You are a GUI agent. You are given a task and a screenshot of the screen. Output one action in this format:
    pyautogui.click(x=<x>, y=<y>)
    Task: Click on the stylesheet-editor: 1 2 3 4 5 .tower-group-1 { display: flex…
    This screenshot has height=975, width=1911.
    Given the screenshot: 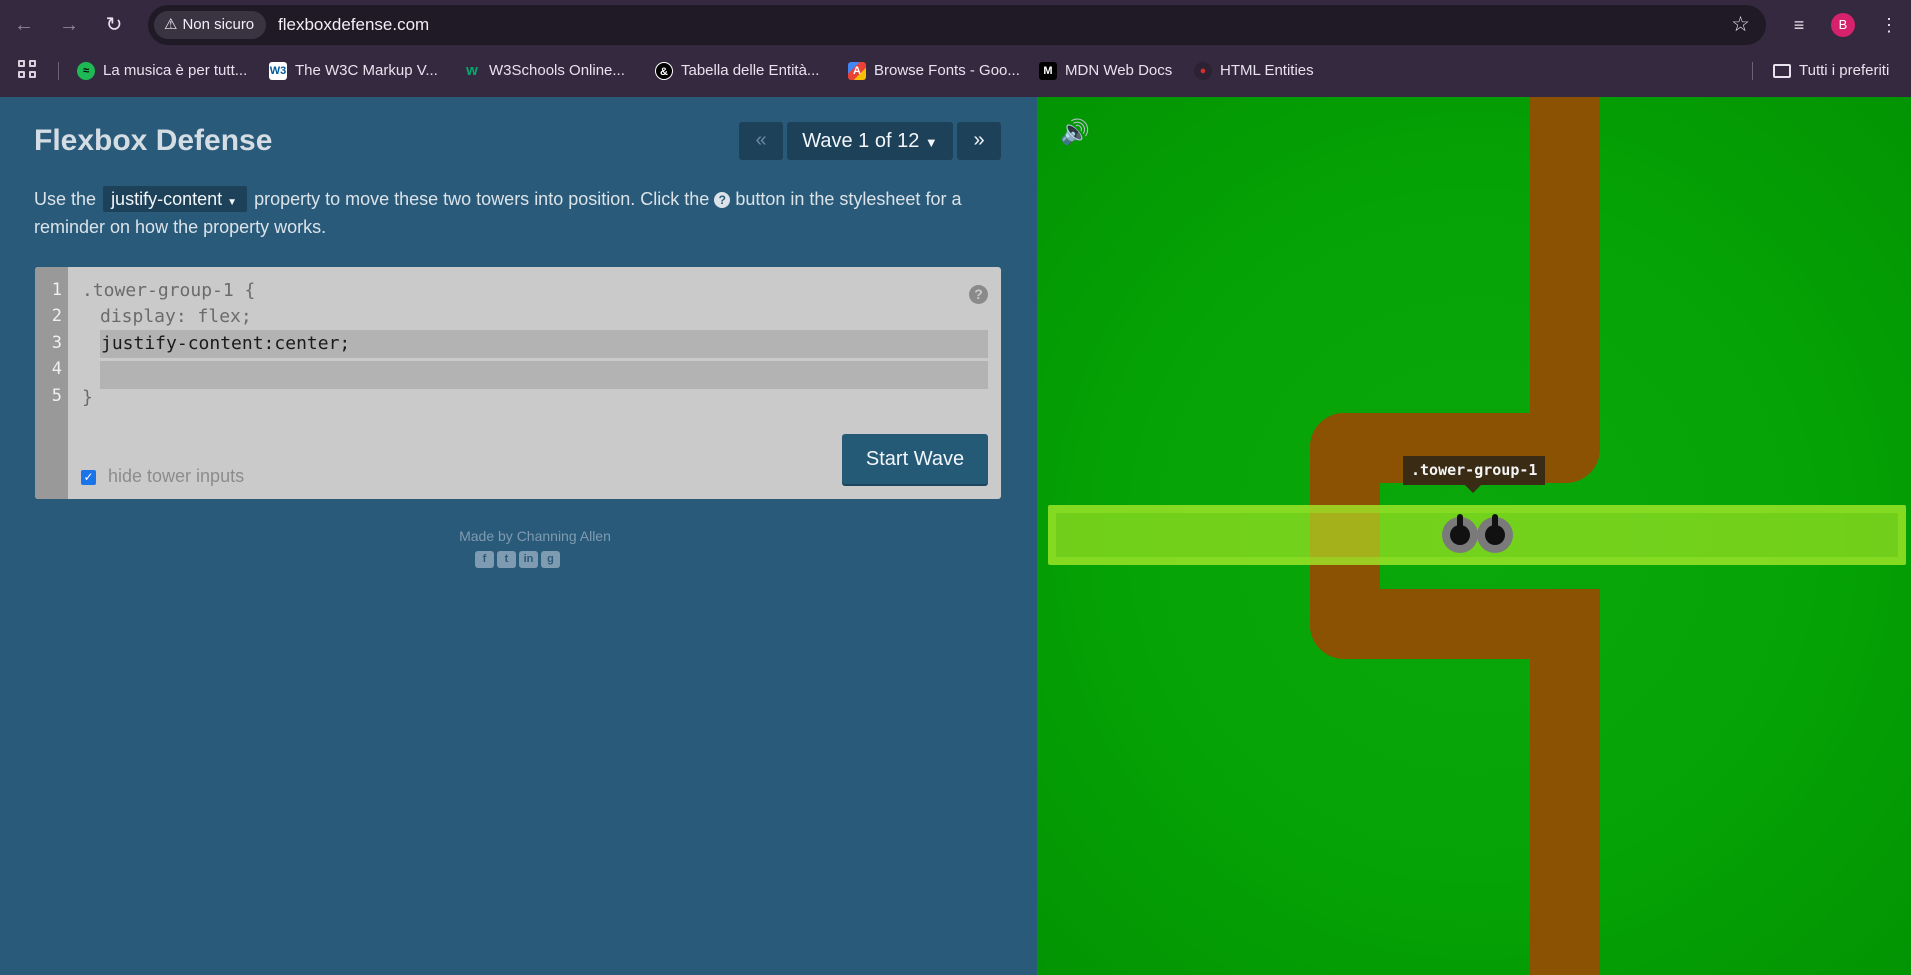 What is the action you would take?
    pyautogui.click(x=518, y=383)
    